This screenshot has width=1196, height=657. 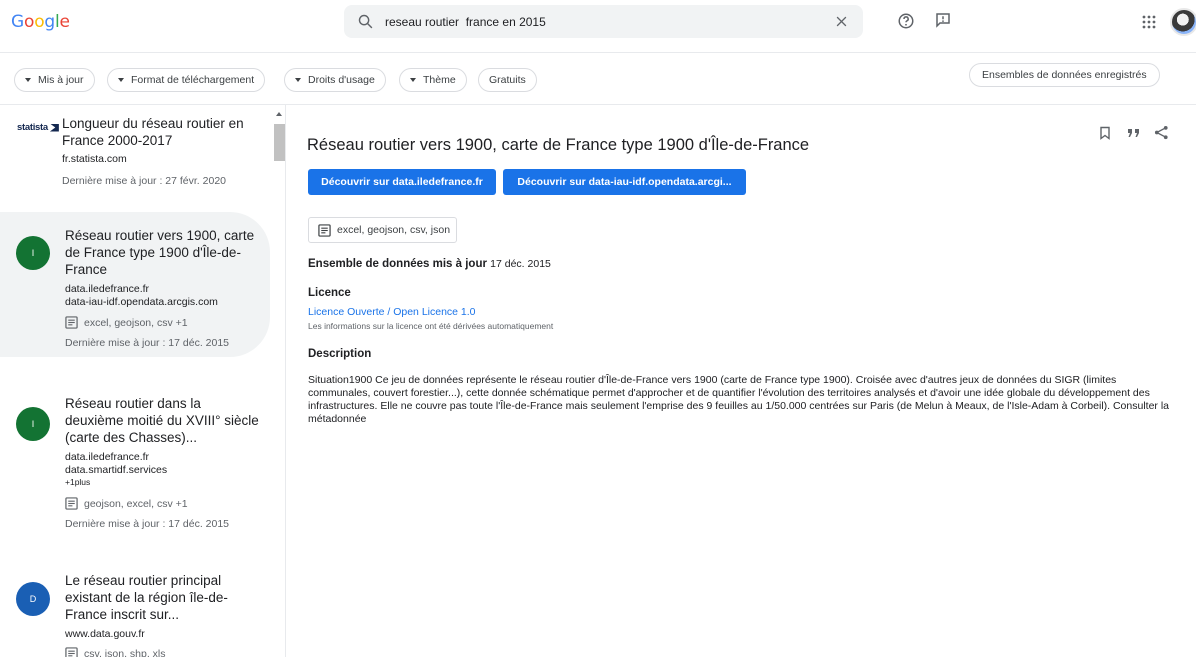 What do you see at coordinates (1134, 133) in the screenshot?
I see `cite-quote-icon` at bounding box center [1134, 133].